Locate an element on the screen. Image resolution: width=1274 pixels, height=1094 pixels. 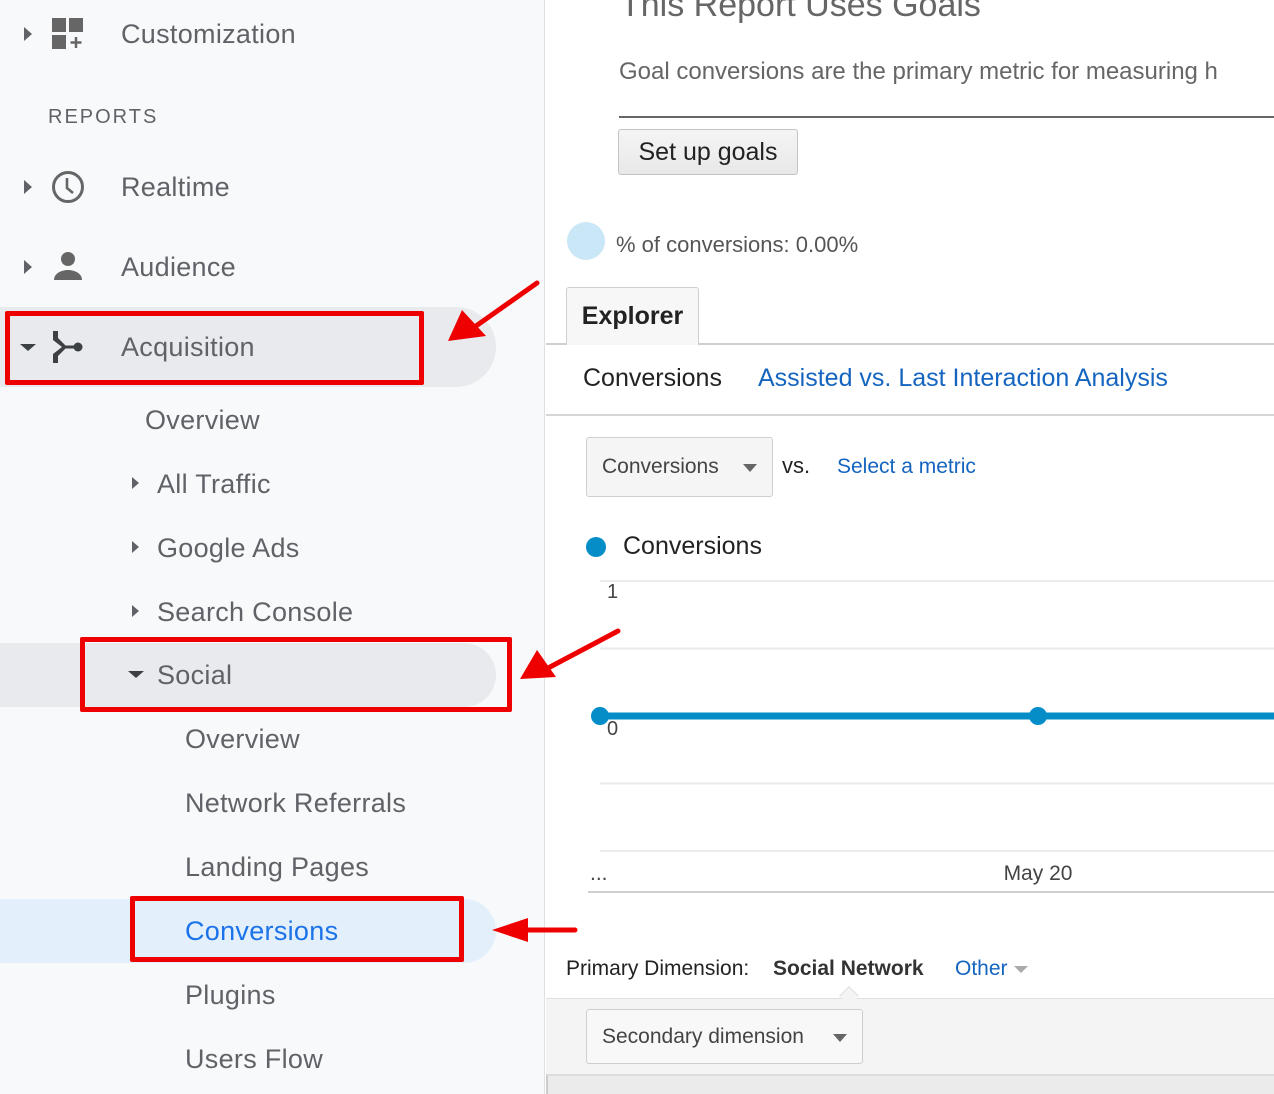
data-point is located at coordinates (1038, 716).